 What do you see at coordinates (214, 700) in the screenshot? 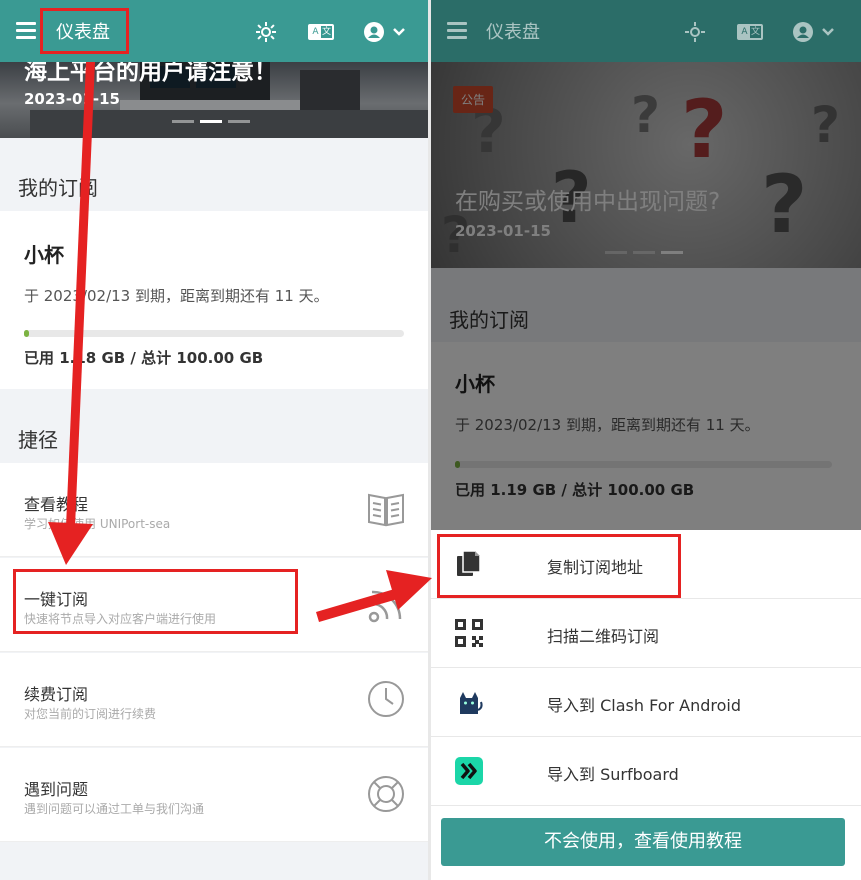
I see `shortcut-renew: 续费订阅 对您当前的订阅进行续费` at bounding box center [214, 700].